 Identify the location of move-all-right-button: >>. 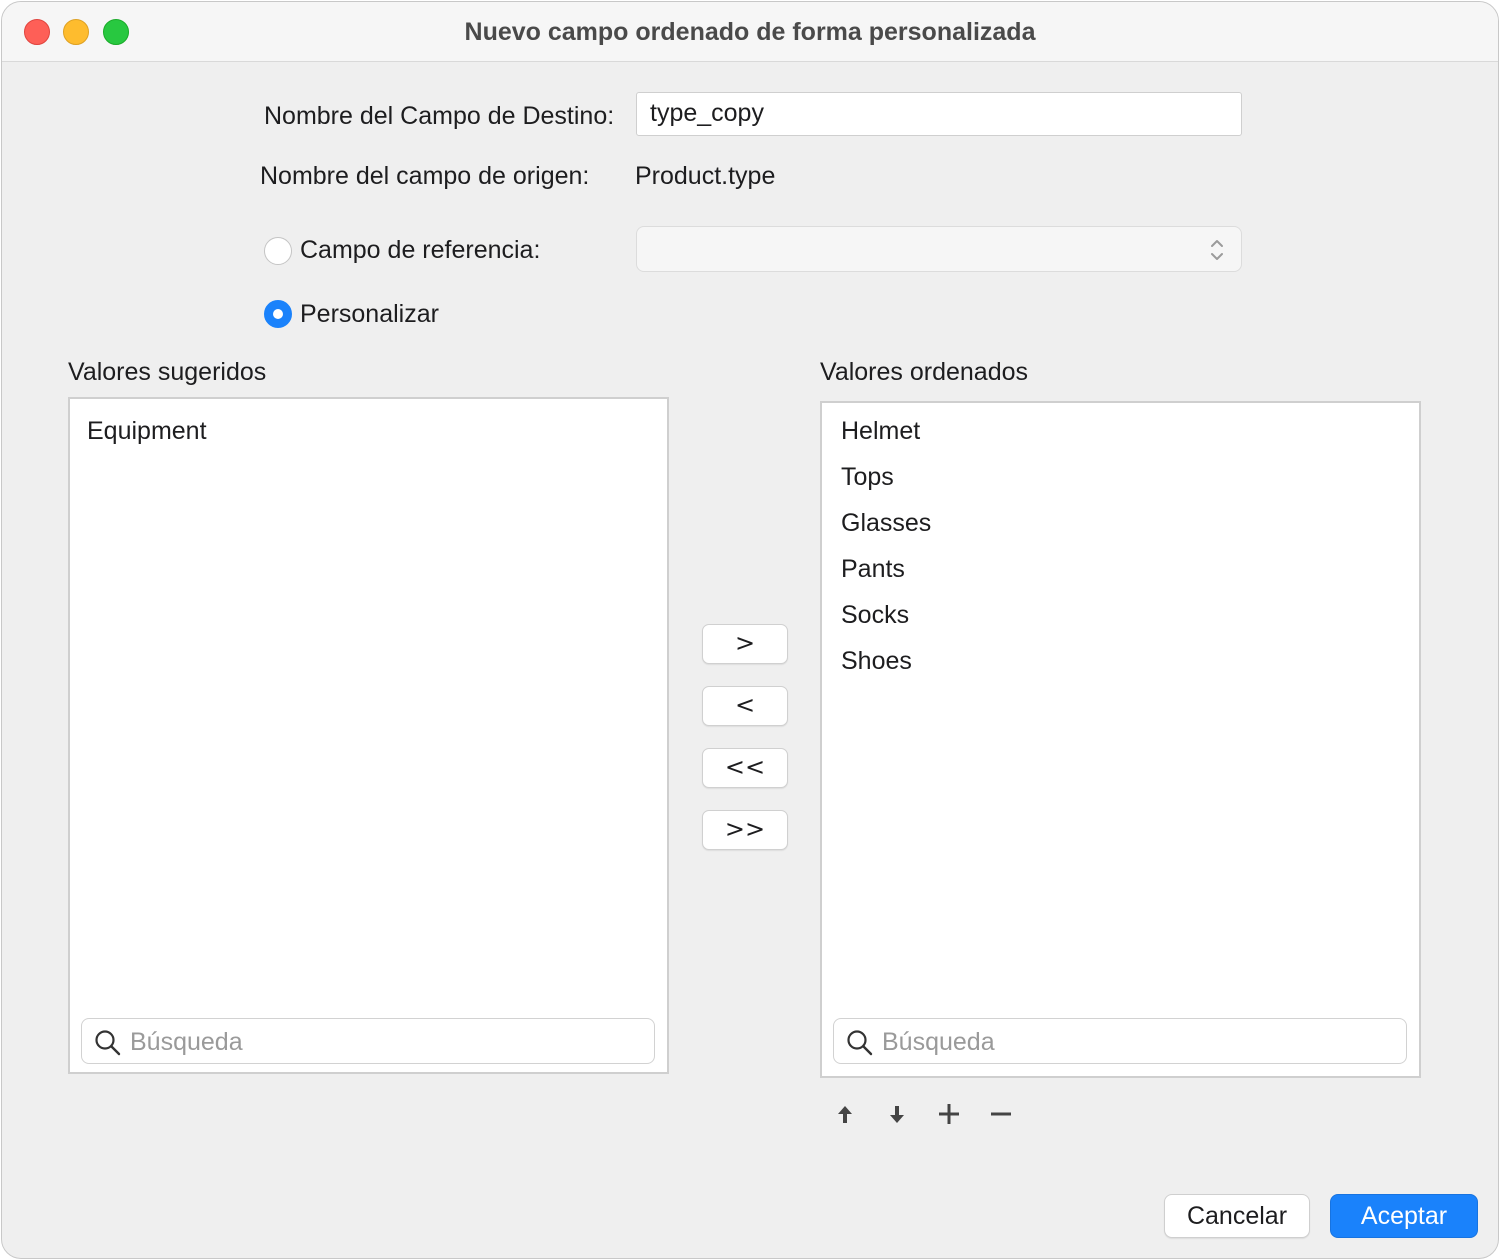
(745, 830).